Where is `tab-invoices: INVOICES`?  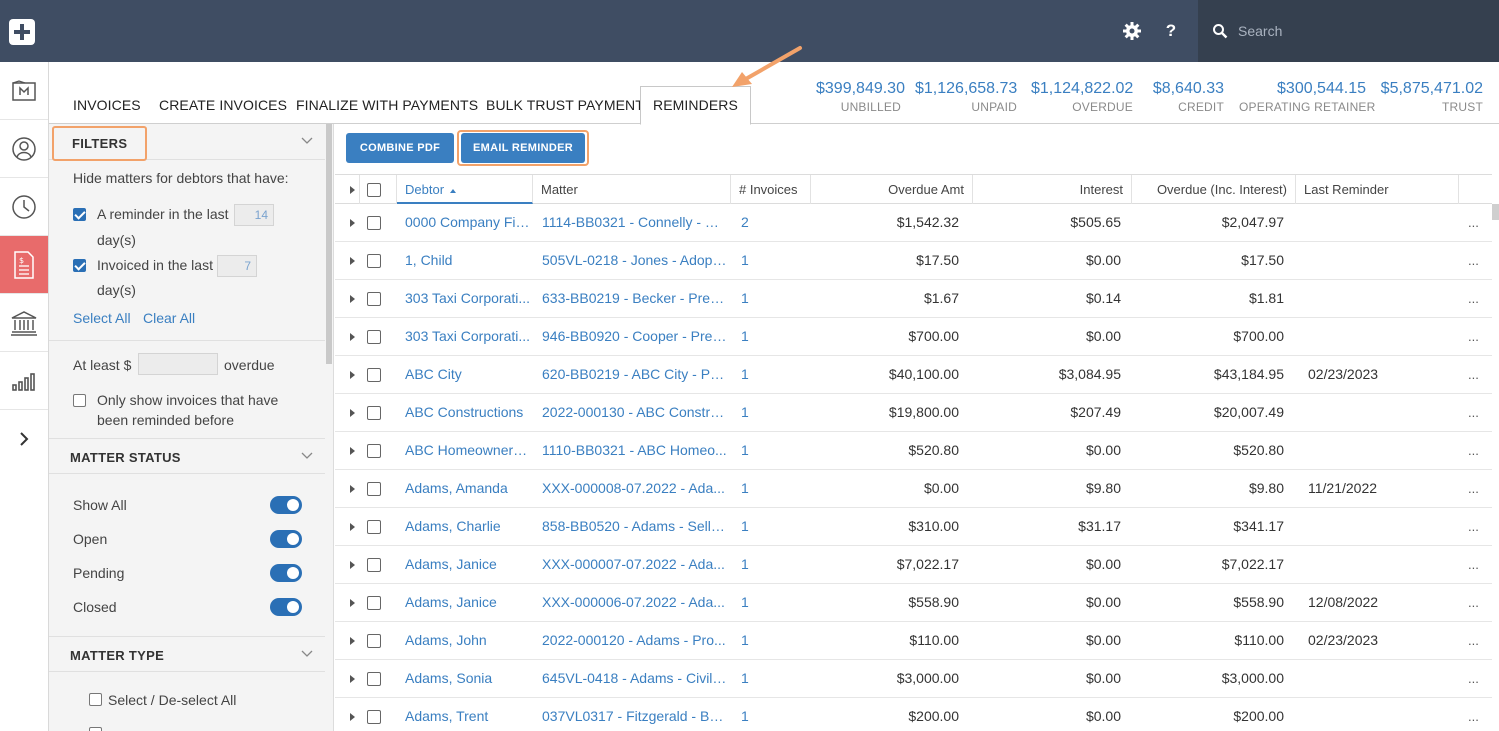
tab-invoices: INVOICES is located at coordinates (107, 109).